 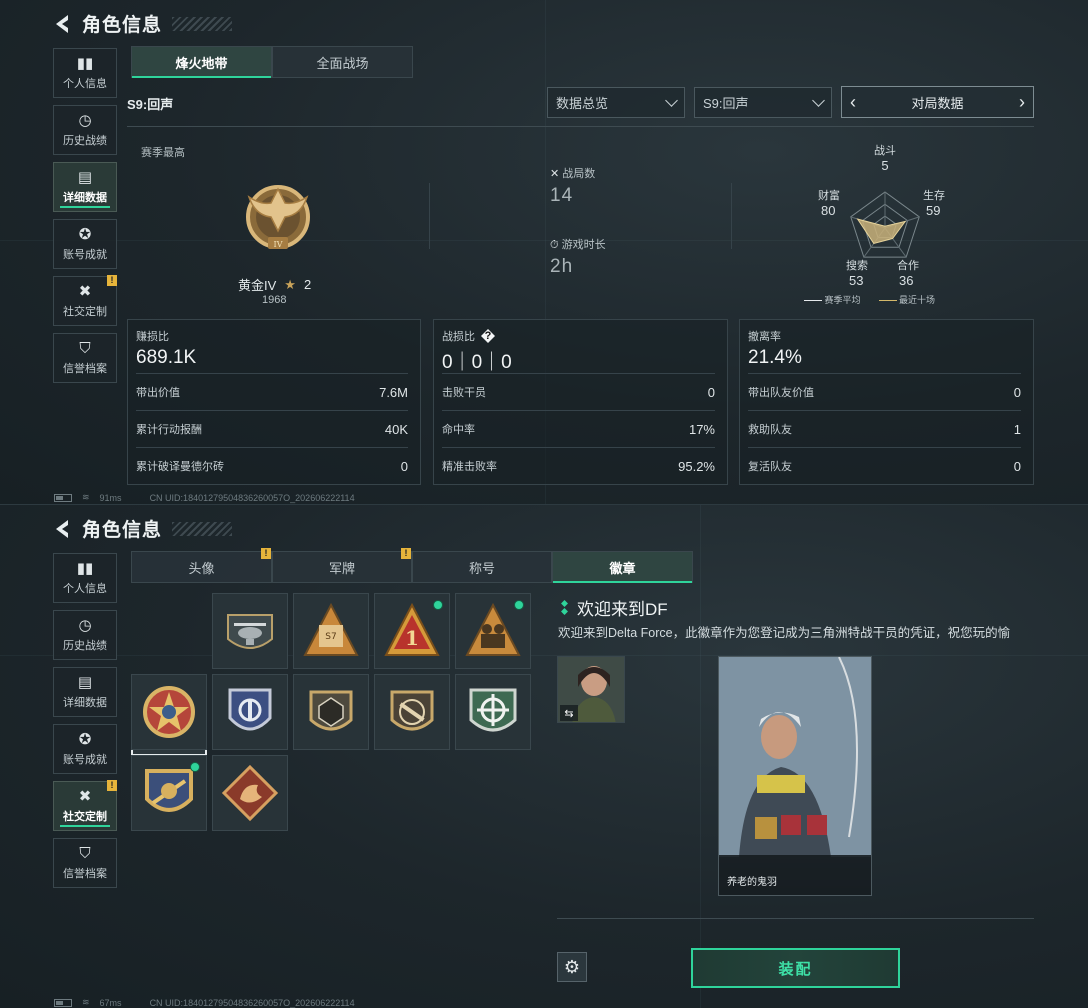 I want to click on badge-helicopter, so click(x=250, y=631).